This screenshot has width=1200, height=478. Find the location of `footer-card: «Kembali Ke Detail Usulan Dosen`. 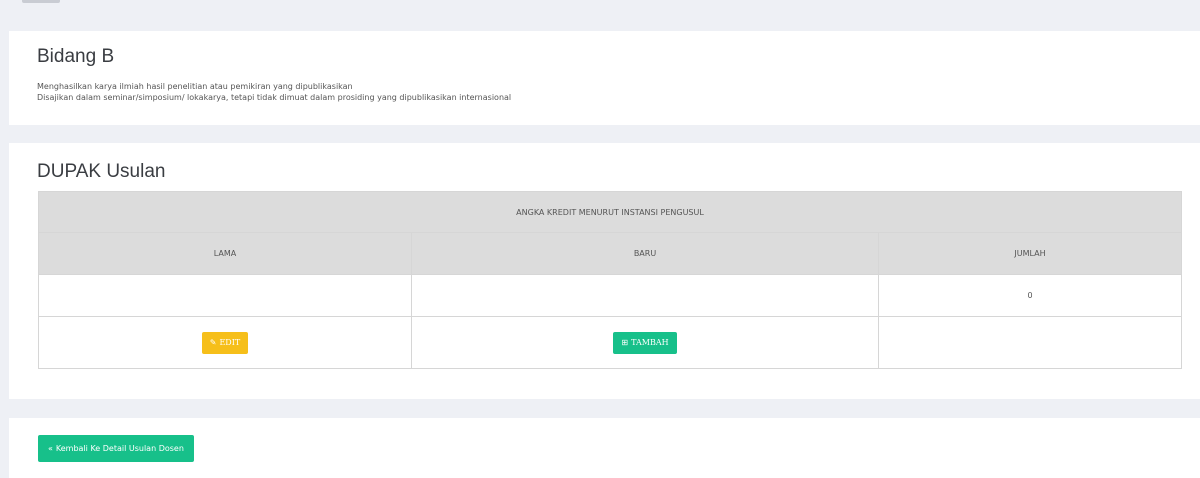

footer-card: «Kembali Ke Detail Usulan Dosen is located at coordinates (604, 448).